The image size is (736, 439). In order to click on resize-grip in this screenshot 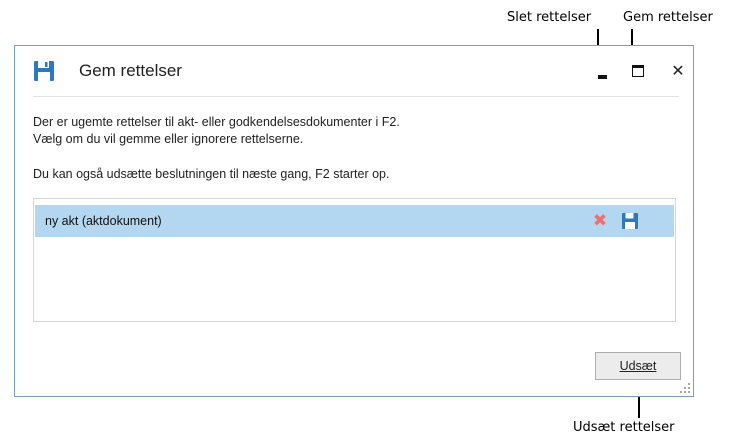, I will do `click(685, 388)`.